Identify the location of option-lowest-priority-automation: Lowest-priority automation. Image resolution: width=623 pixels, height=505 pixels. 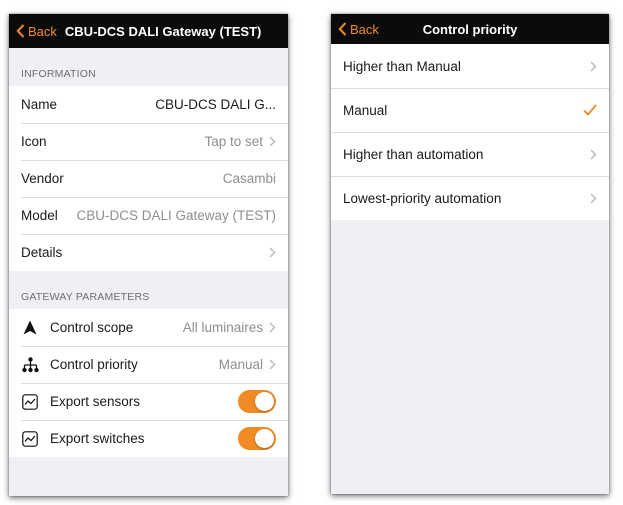
(470, 198).